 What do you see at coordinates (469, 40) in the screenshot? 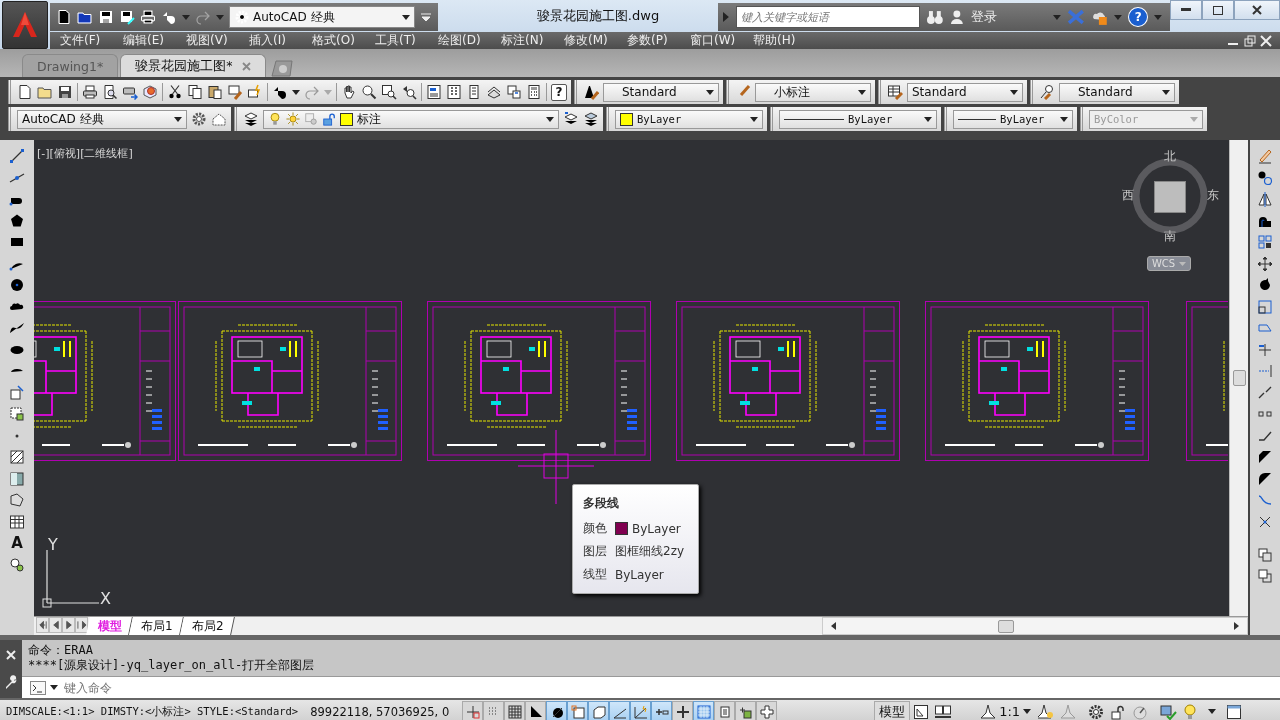
I see `menu-item: 绘图(D)` at bounding box center [469, 40].